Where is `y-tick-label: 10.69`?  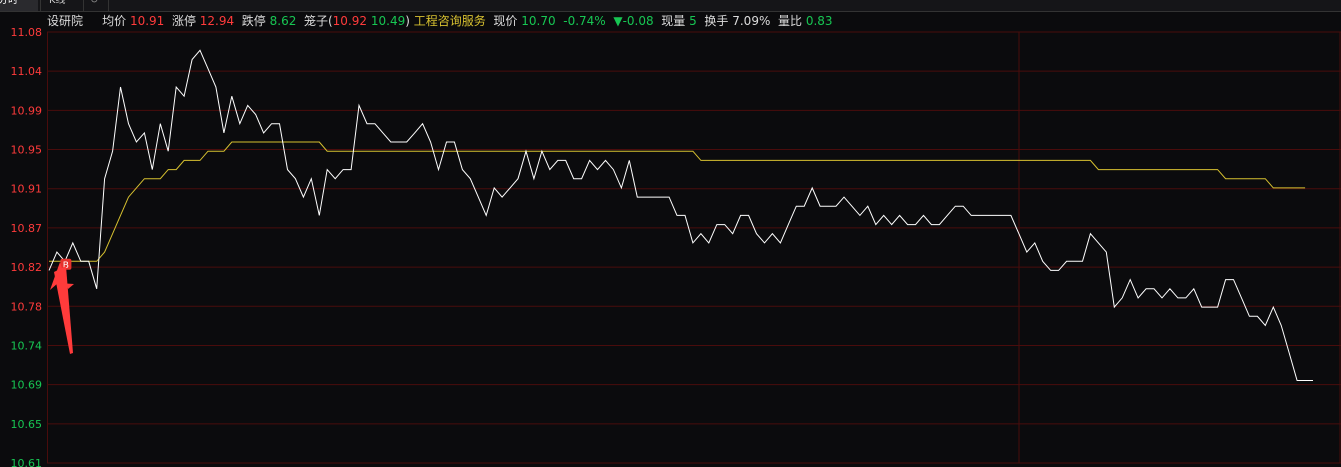 y-tick-label: 10.69 is located at coordinates (27, 385).